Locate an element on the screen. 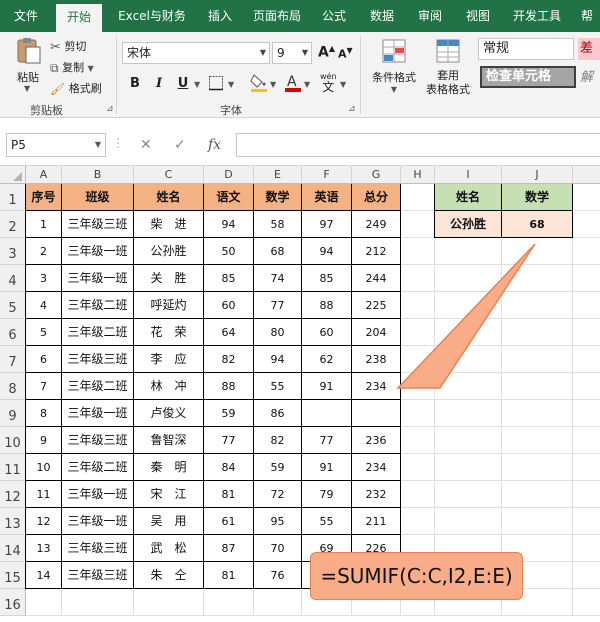  table-cell: 呼延灼 is located at coordinates (169, 305).